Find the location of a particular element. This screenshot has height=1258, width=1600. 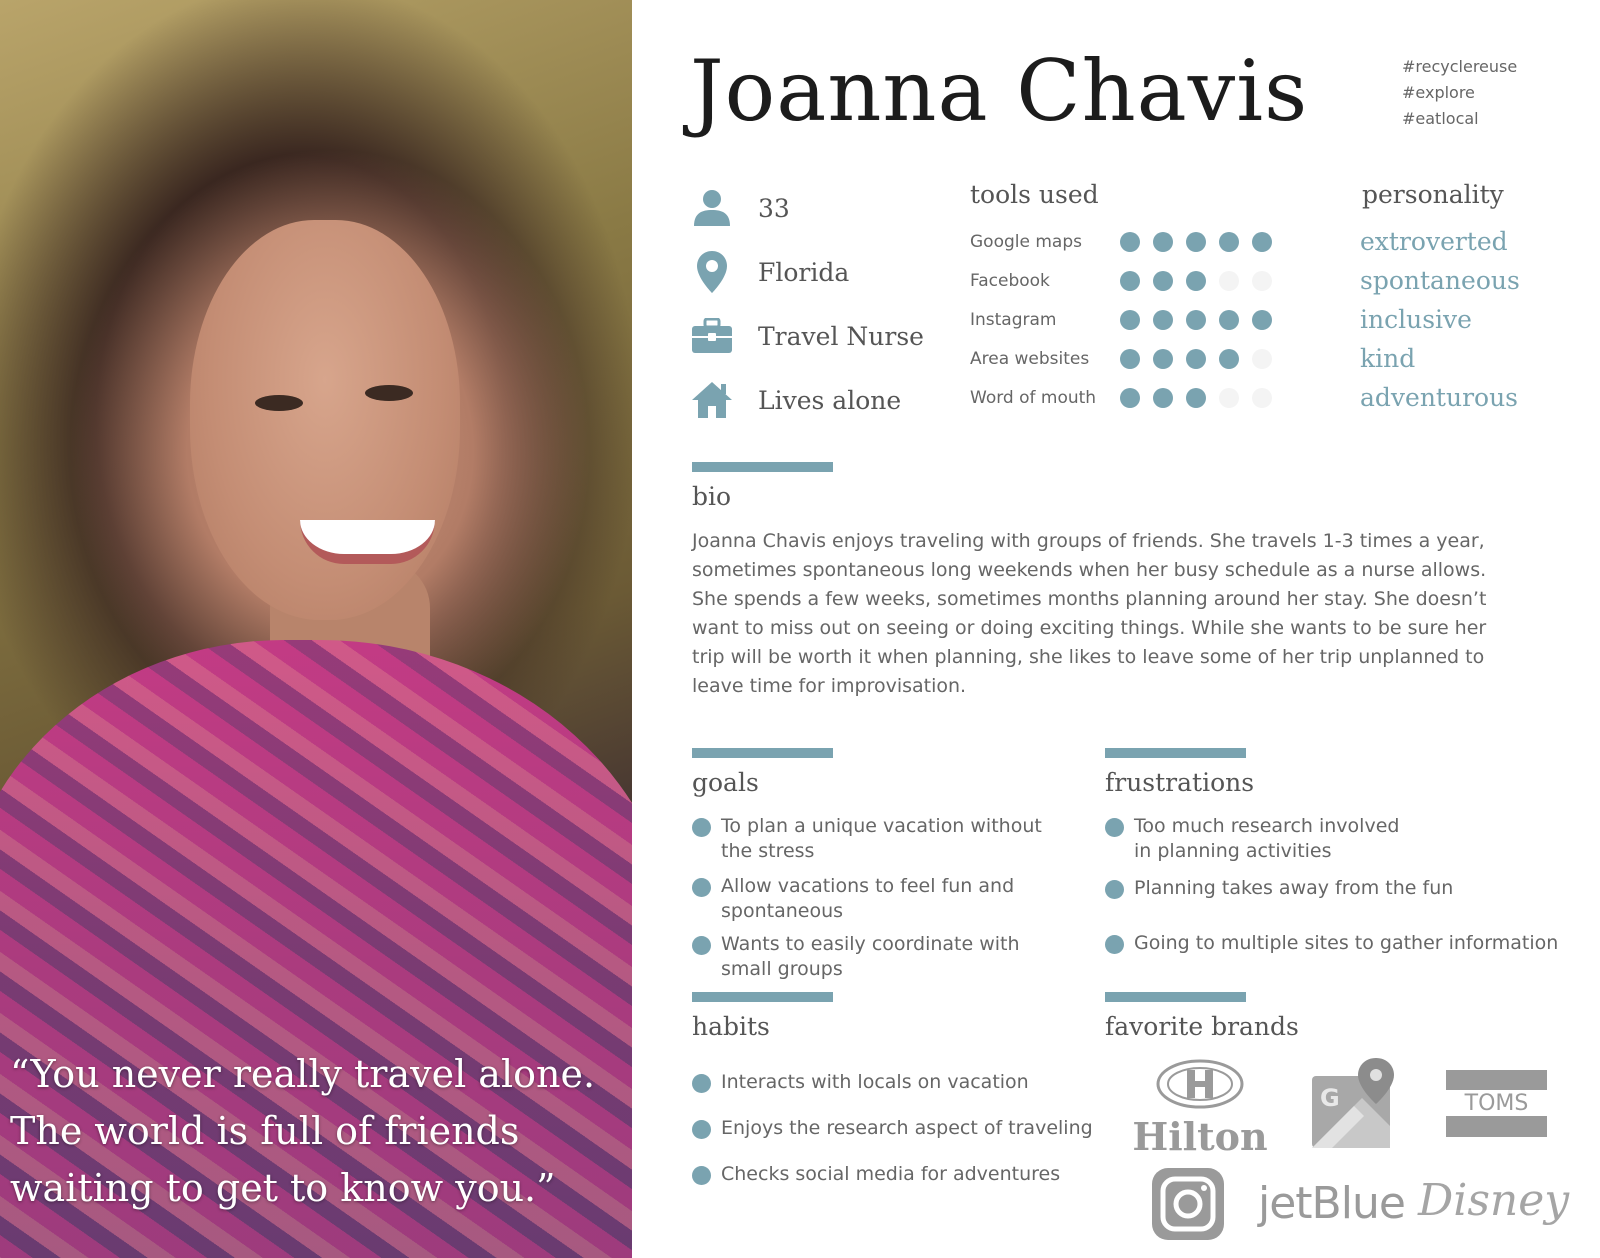

disney-wordmark: Disney is located at coordinates (1494, 1200).